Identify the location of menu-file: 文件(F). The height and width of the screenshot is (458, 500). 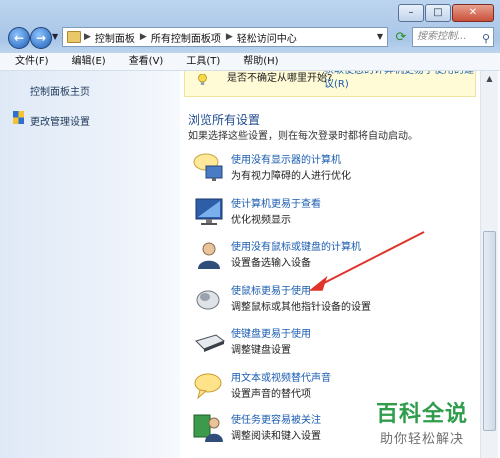
(28, 61).